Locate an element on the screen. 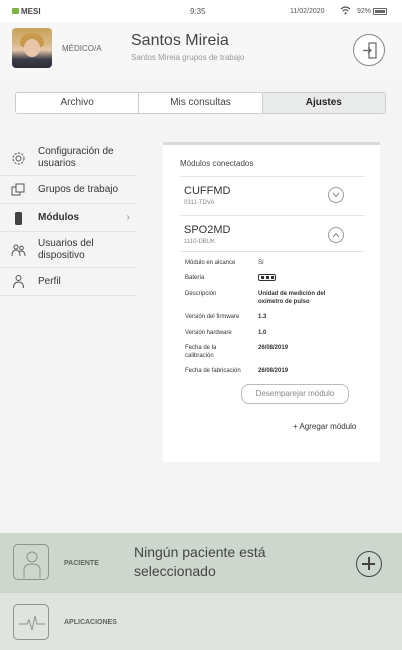 The width and height of the screenshot is (402, 650). sidebar-item-label: Perfil is located at coordinates (49, 281).